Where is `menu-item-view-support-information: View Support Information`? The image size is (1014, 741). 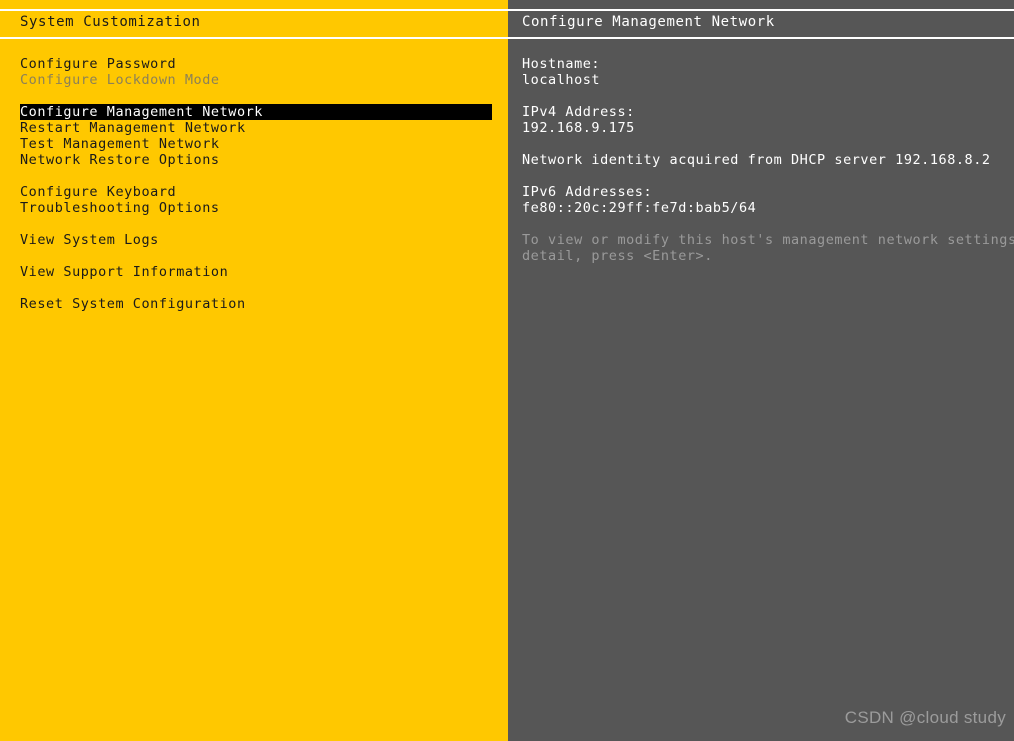 menu-item-view-support-information: View Support Information is located at coordinates (254, 272).